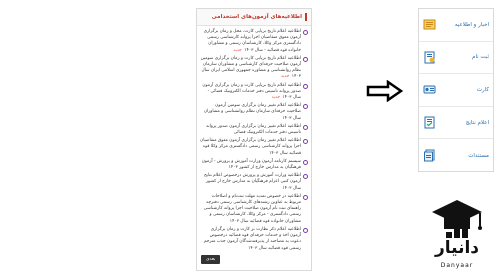  Describe the element at coordinates (456, 155) in the screenshot. I see `sidebar-item: مستندات` at that location.